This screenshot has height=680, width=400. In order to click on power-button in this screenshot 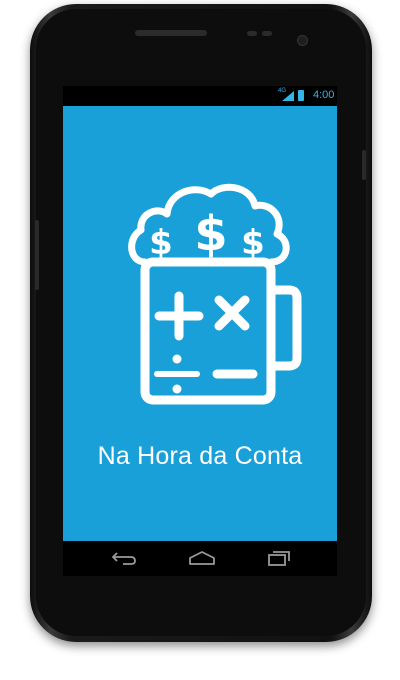, I will do `click(364, 165)`.